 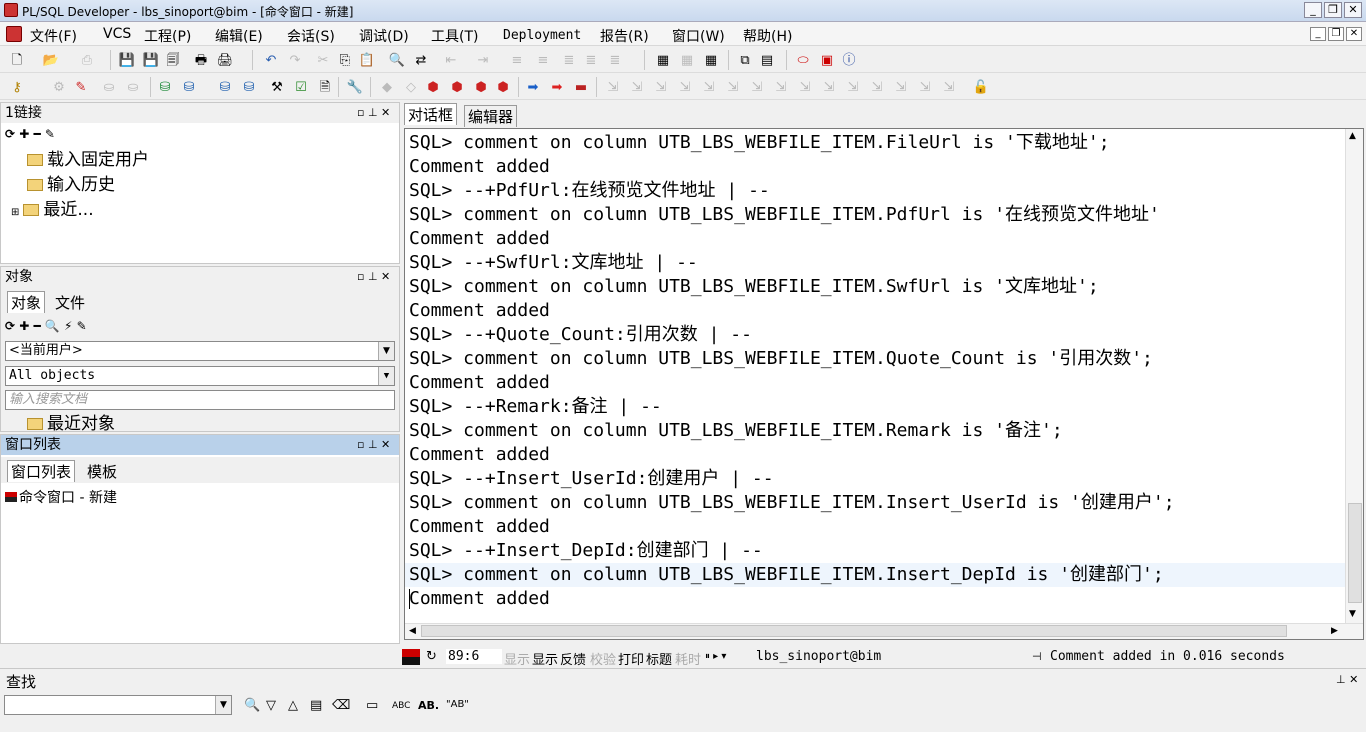 What do you see at coordinates (981, 87) in the screenshot?
I see `unlock-gold-icon: 🔓` at bounding box center [981, 87].